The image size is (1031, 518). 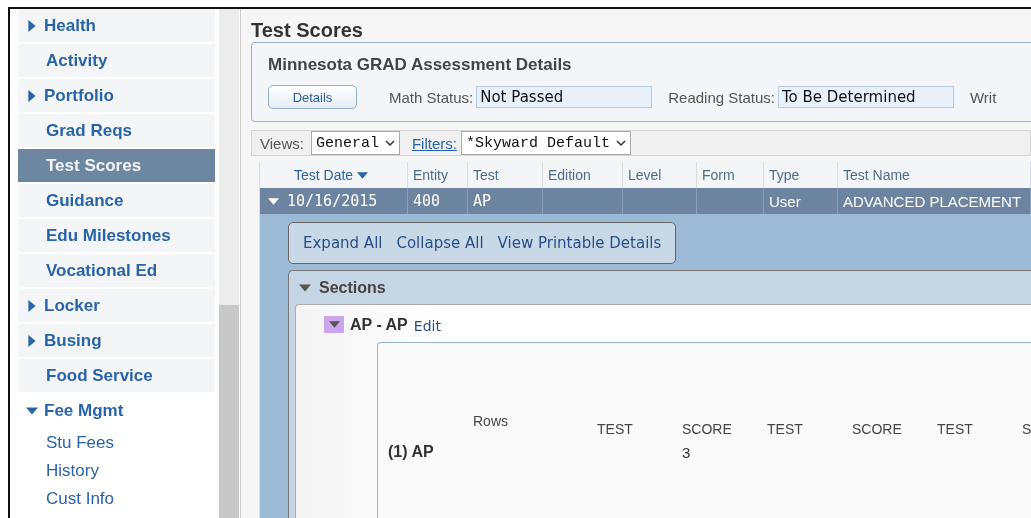 I want to click on table-cell: 400, so click(x=427, y=201).